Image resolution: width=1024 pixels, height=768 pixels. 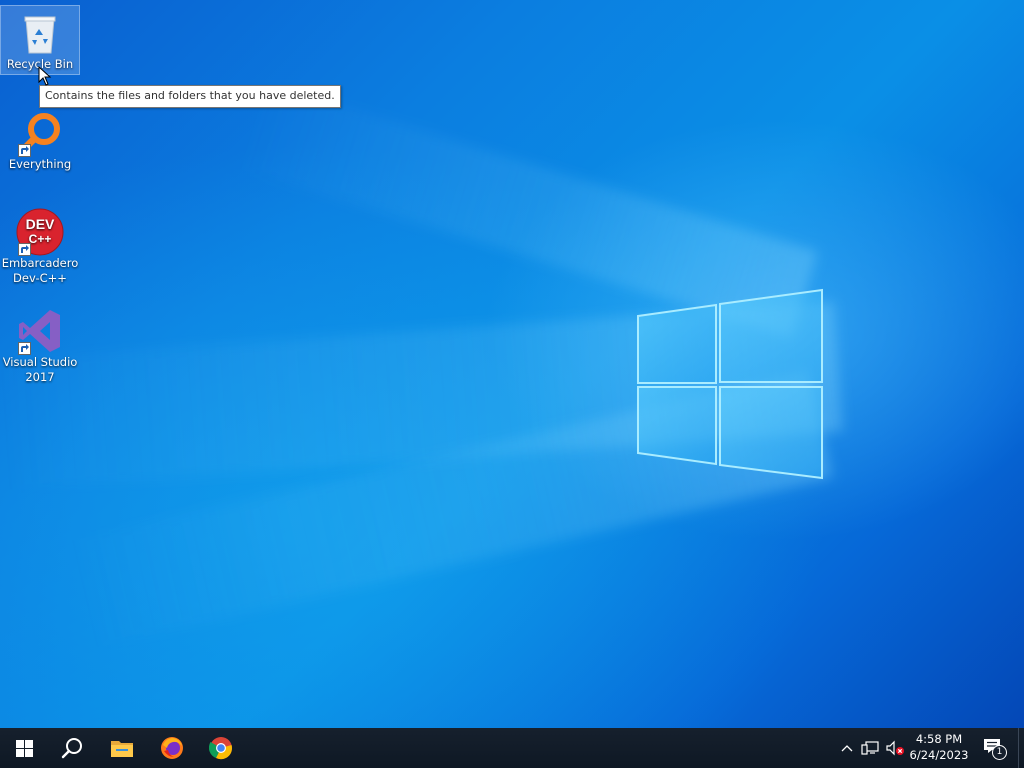 What do you see at coordinates (939, 747) in the screenshot?
I see `taskbar-clock: 4:58 PM 6/24/2023` at bounding box center [939, 747].